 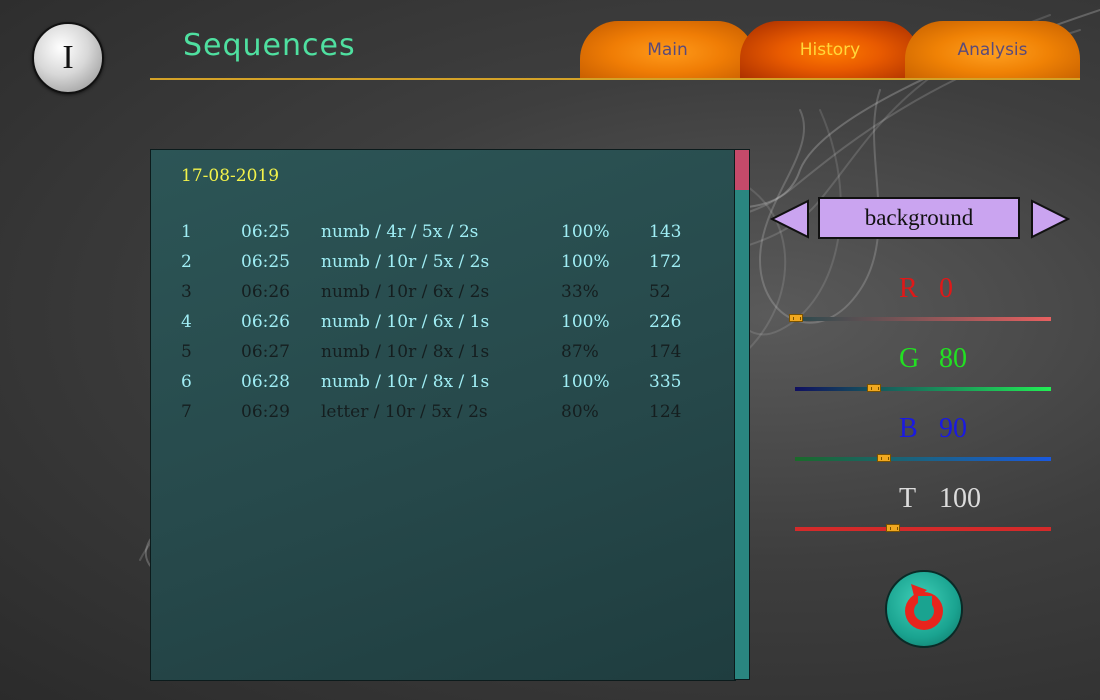 What do you see at coordinates (400, 232) in the screenshot?
I see `row-description: numb / 4r / 5x / 2s` at bounding box center [400, 232].